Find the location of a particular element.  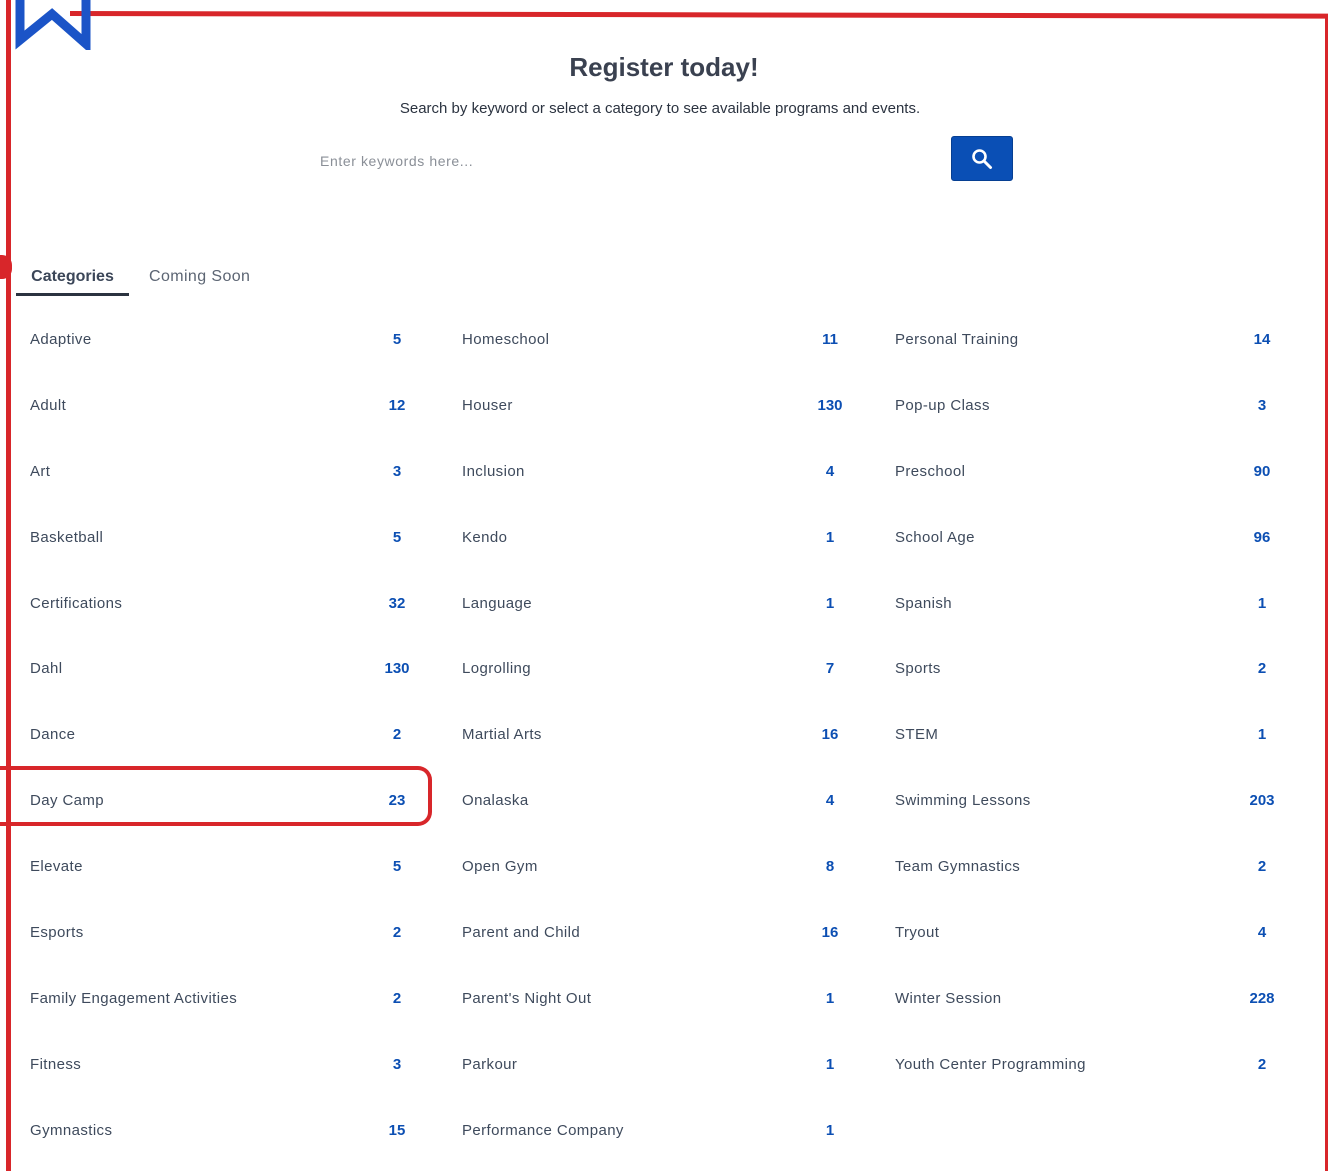

category-name: Onalaska is located at coordinates (495, 800).